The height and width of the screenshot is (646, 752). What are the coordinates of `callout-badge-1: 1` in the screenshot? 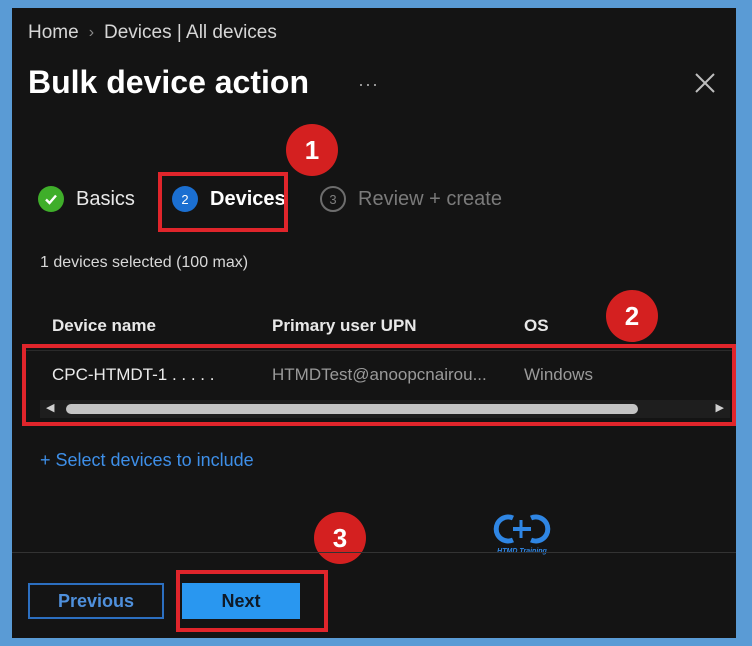 It's located at (312, 150).